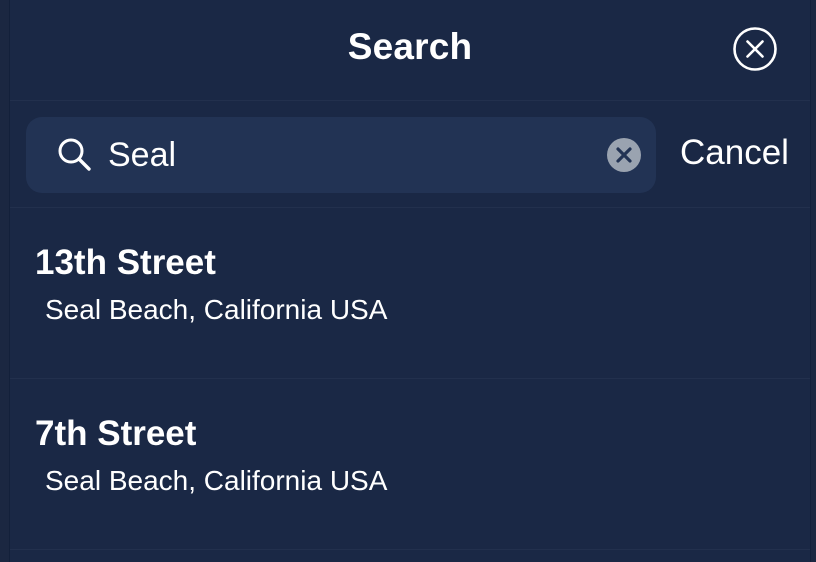 The width and height of the screenshot is (816, 562). Describe the element at coordinates (624, 155) in the screenshot. I see `clear-search-icon` at that location.